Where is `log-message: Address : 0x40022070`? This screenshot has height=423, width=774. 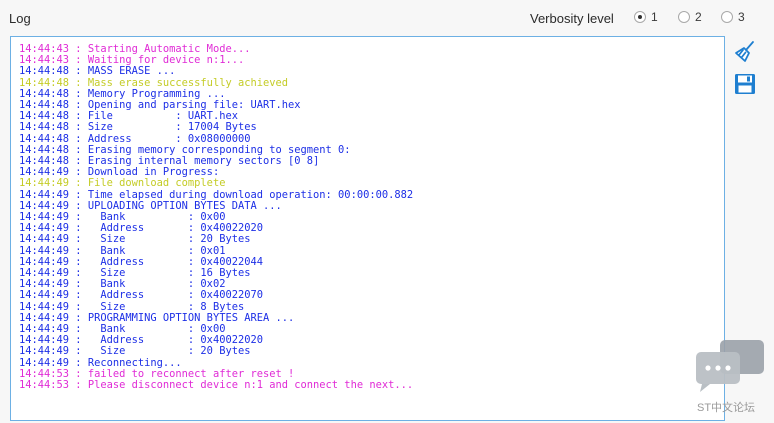 log-message: Address : 0x40022070 is located at coordinates (175, 295).